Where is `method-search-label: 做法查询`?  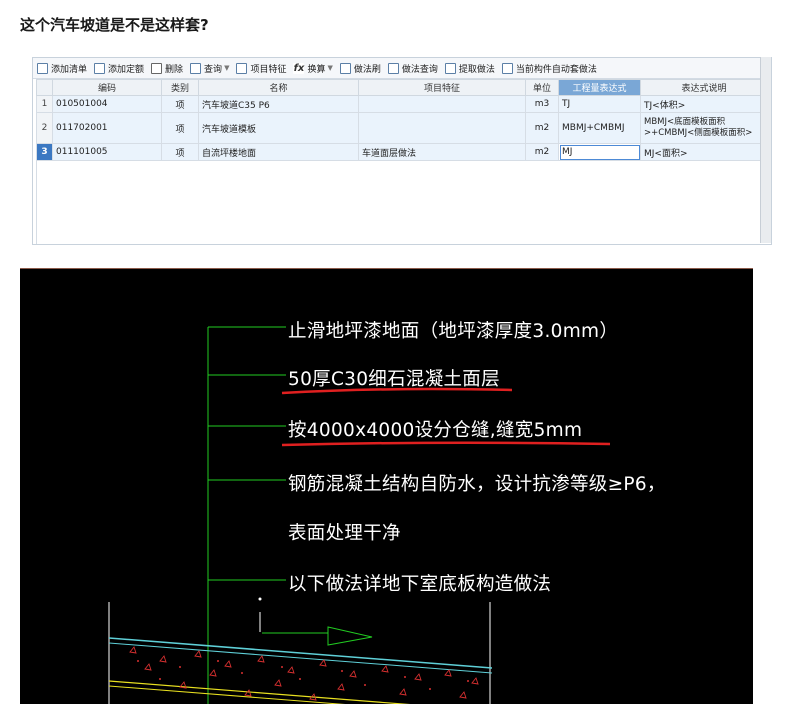
method-search-label: 做法查询 is located at coordinates (419, 69).